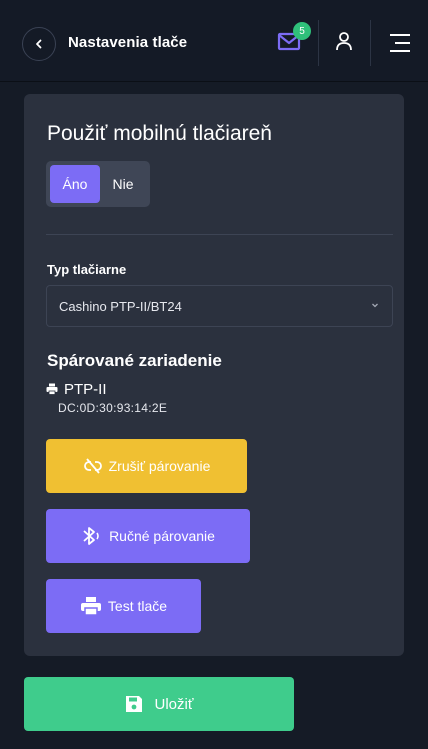  What do you see at coordinates (91, 536) in the screenshot?
I see `bluetooth-icon` at bounding box center [91, 536].